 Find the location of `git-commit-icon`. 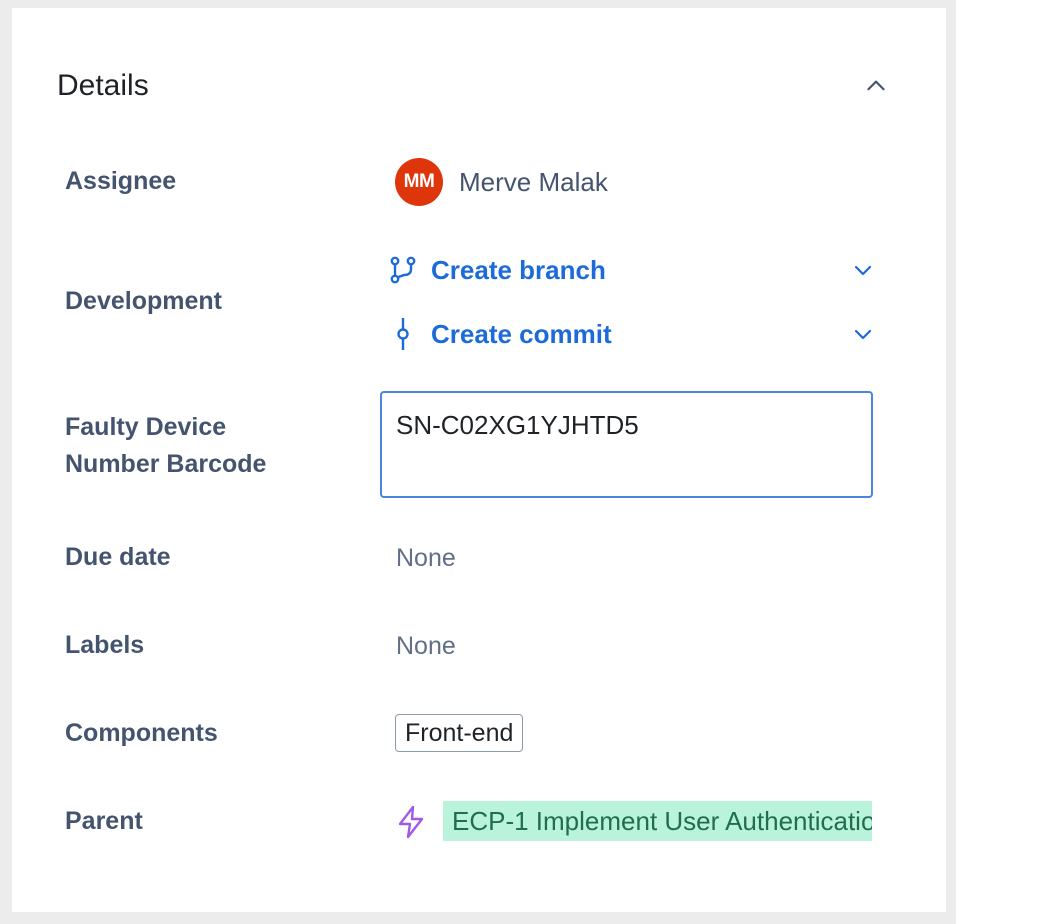

git-commit-icon is located at coordinates (403, 334).